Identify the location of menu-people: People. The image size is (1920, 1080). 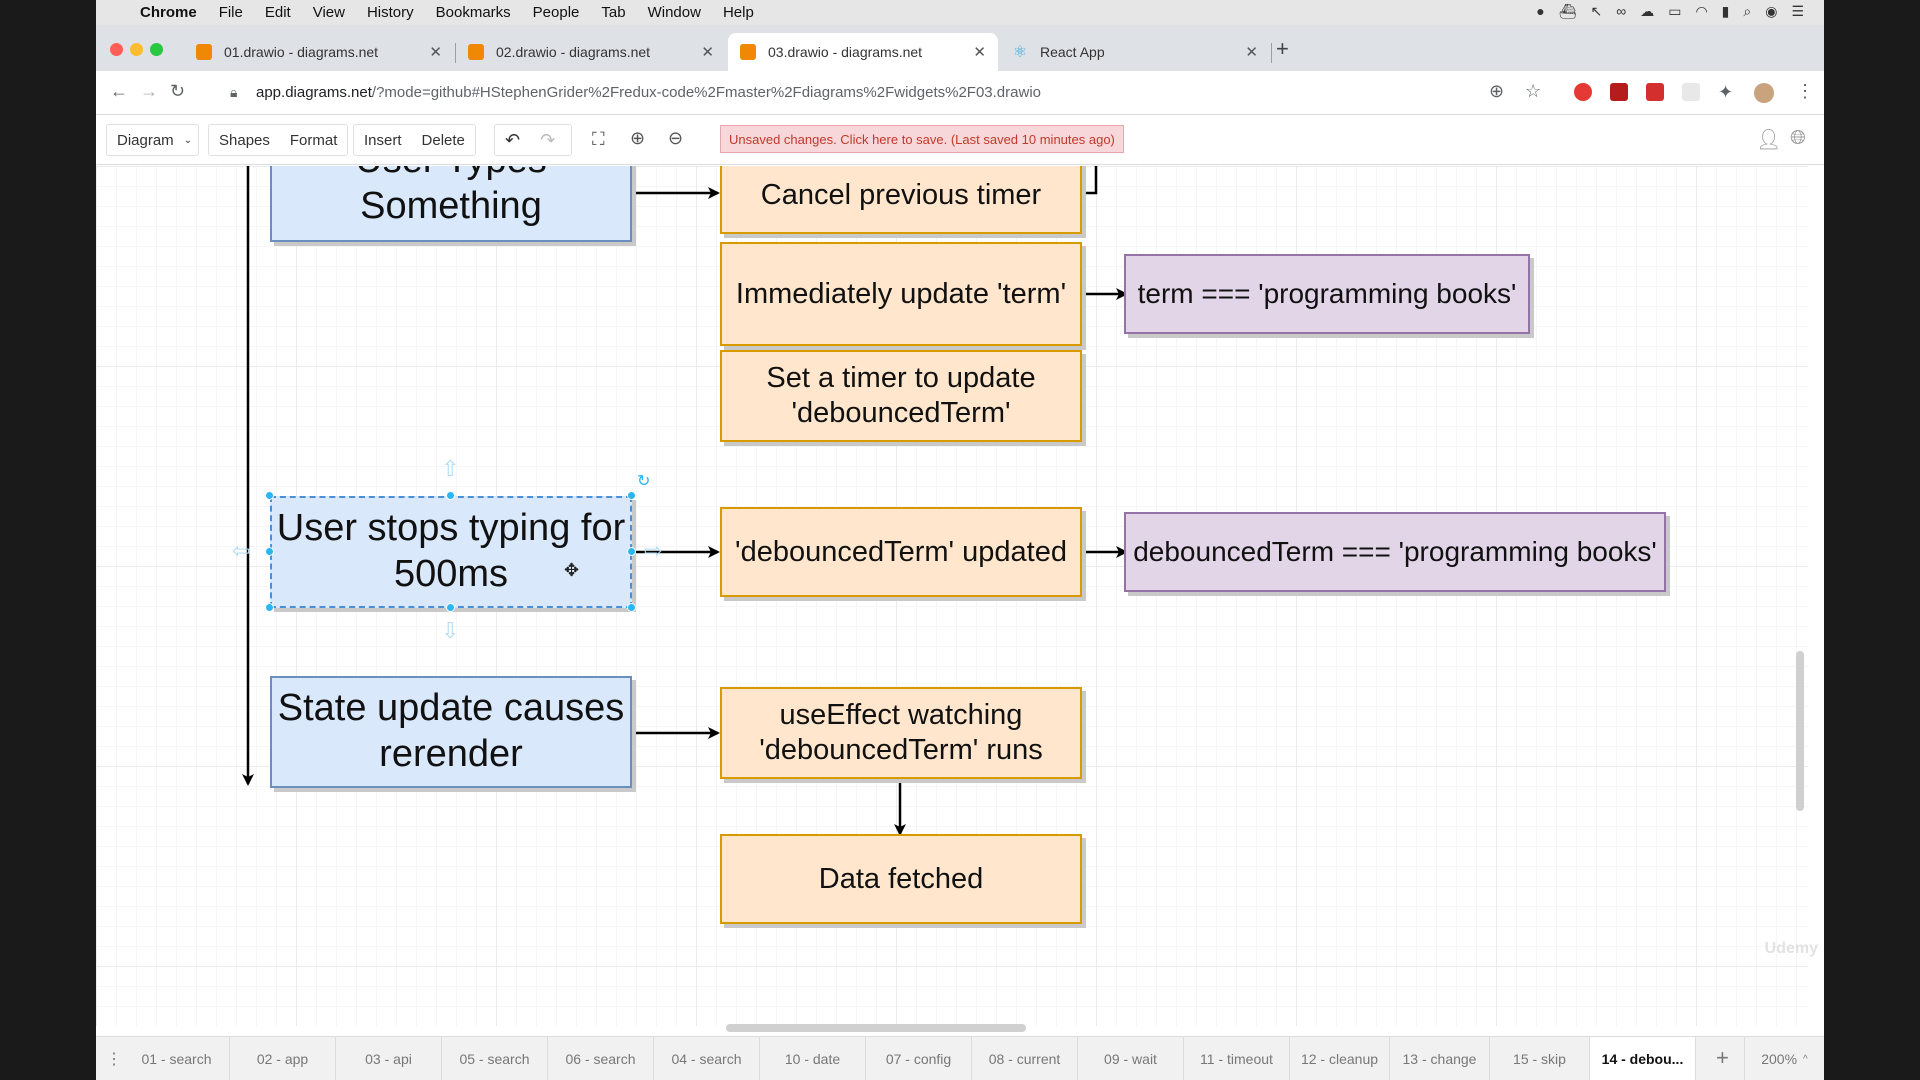
(556, 12).